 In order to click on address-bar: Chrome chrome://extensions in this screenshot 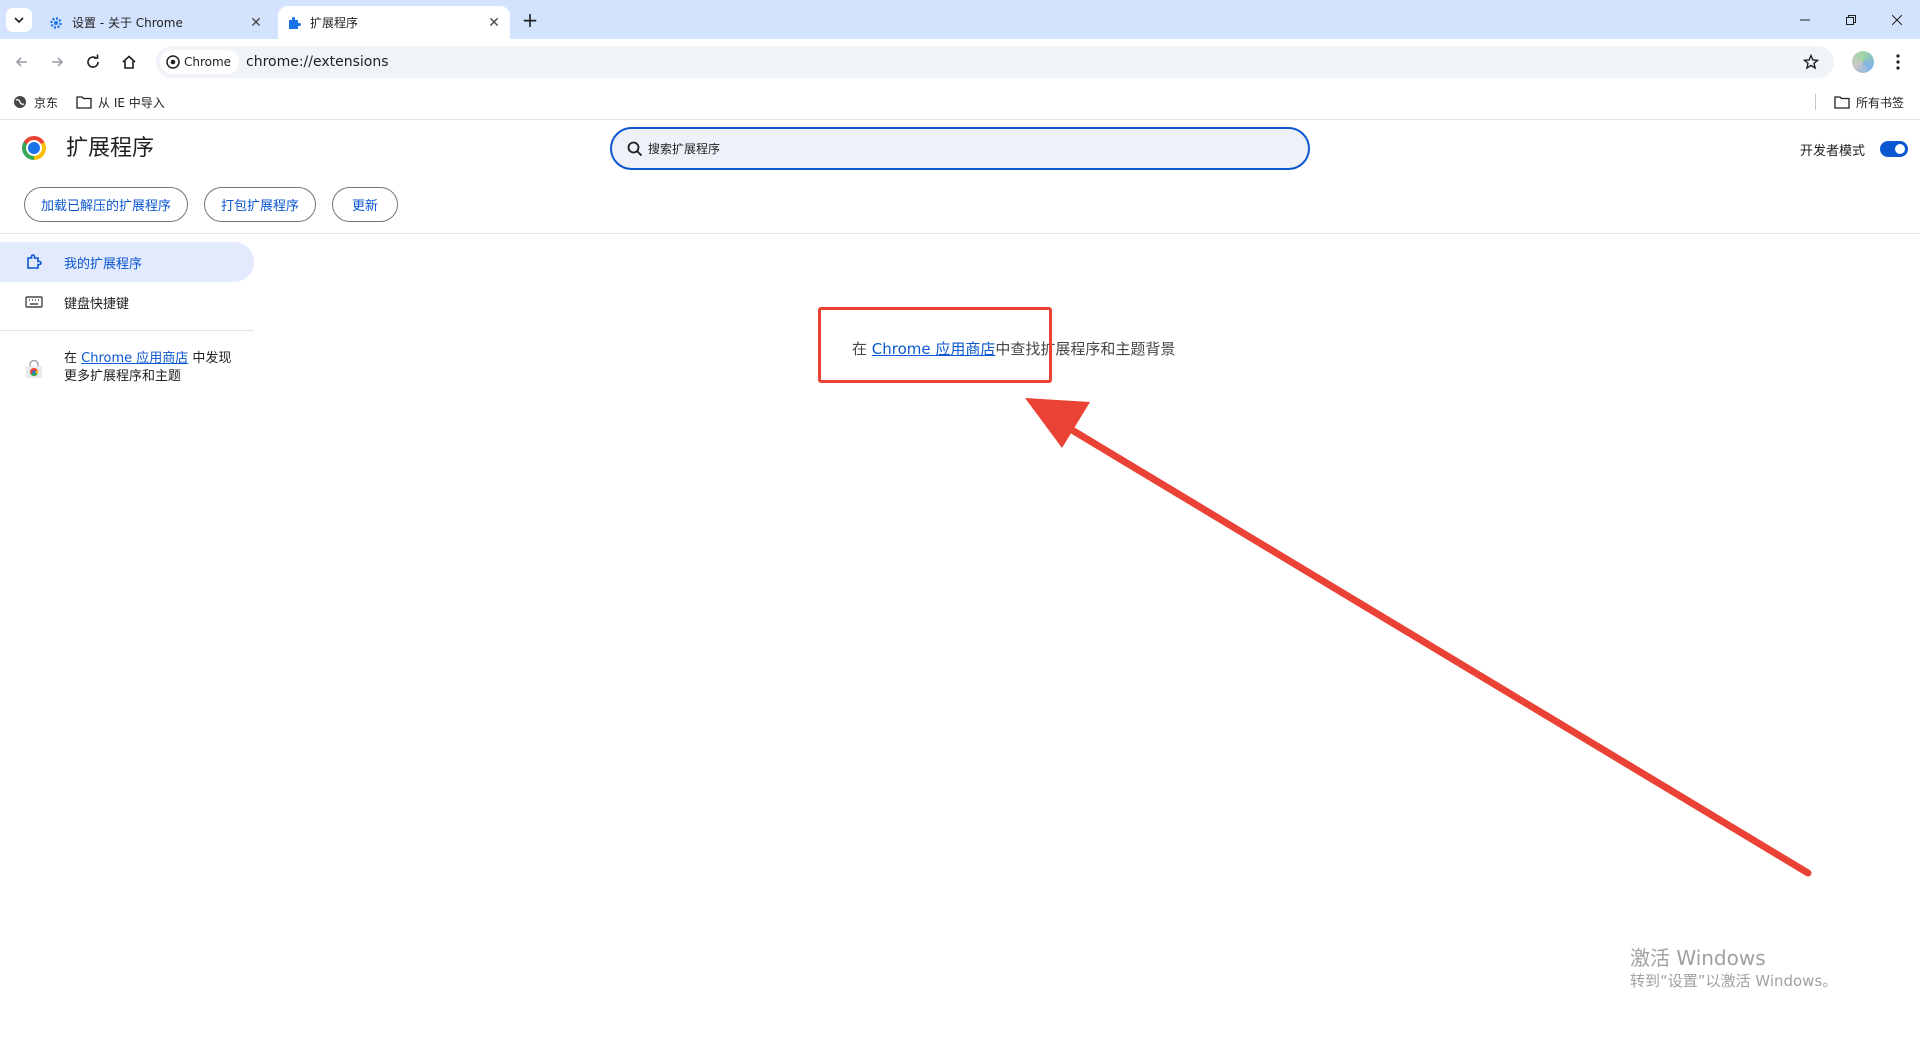, I will do `click(995, 62)`.